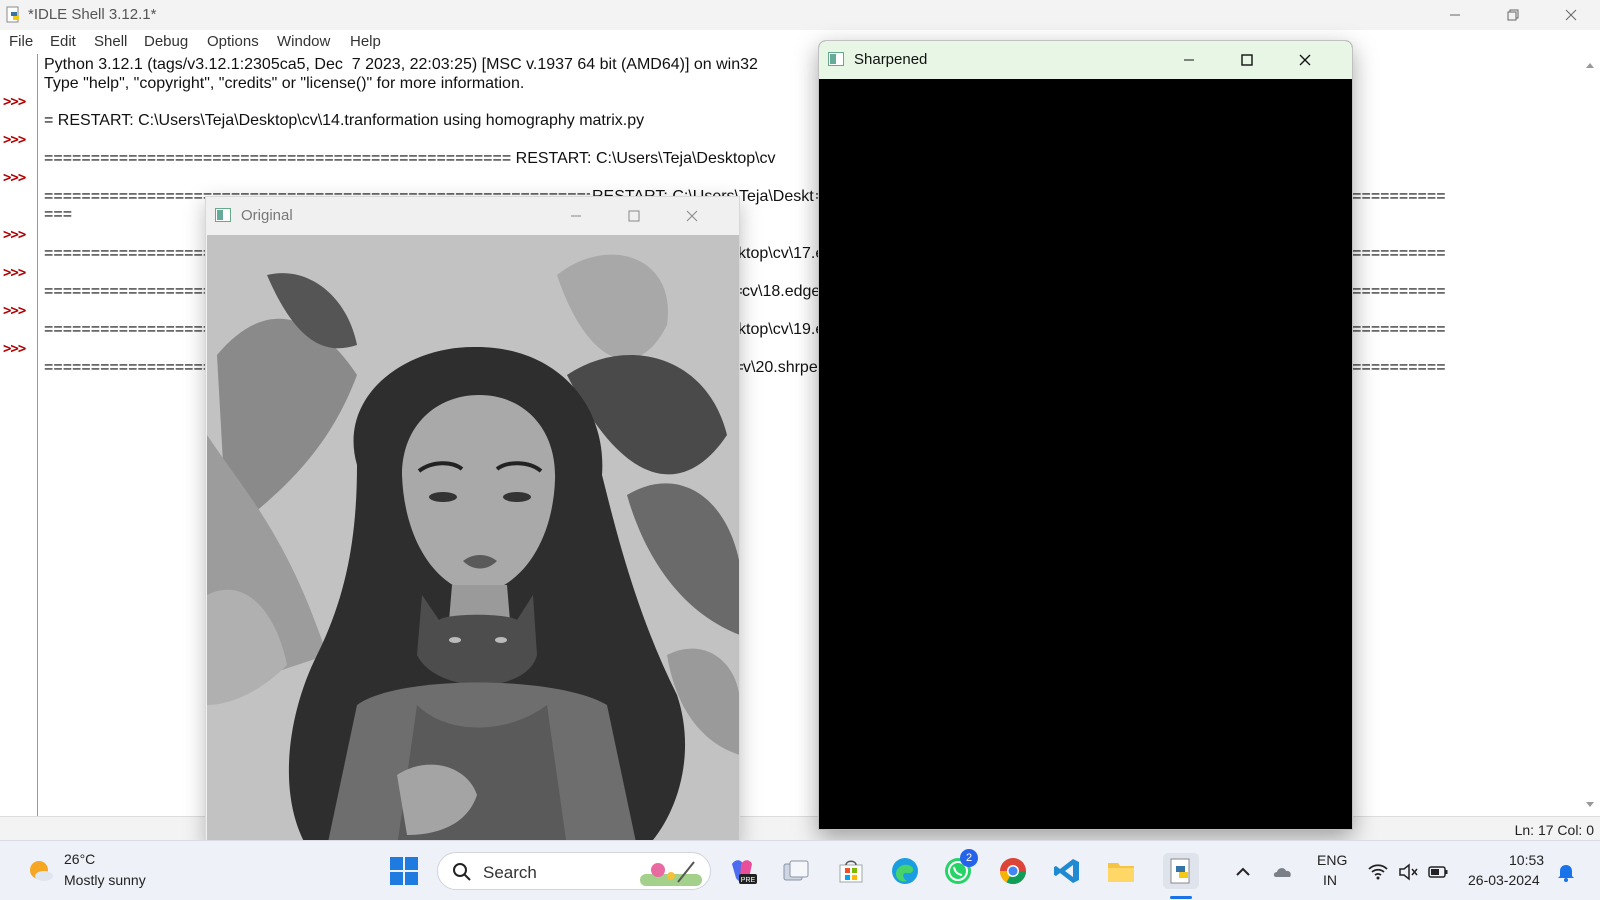 This screenshot has height=900, width=1600. I want to click on window-title: *IDLE Shell 3.12.1*, so click(92, 14).